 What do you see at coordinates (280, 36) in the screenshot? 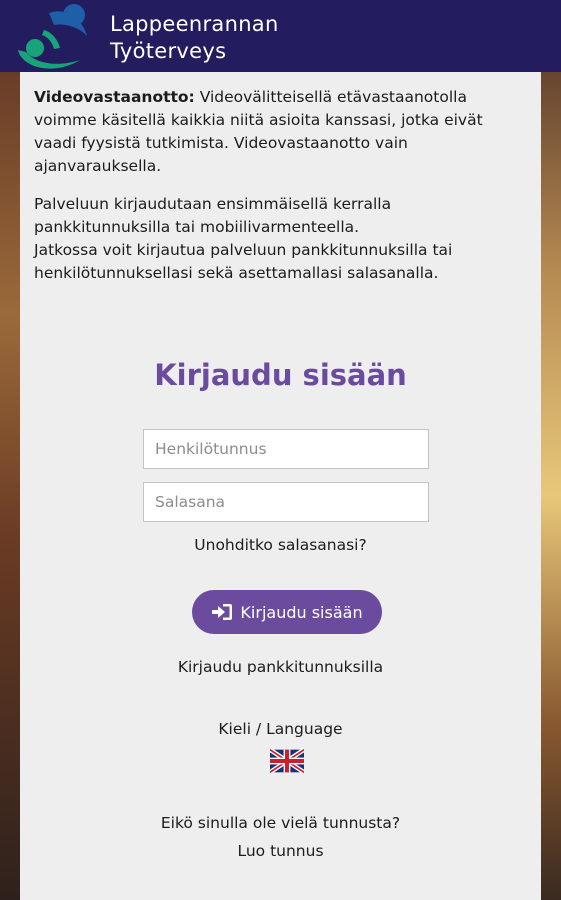
I see `header-bar: Lappeenrannan Työterveys` at bounding box center [280, 36].